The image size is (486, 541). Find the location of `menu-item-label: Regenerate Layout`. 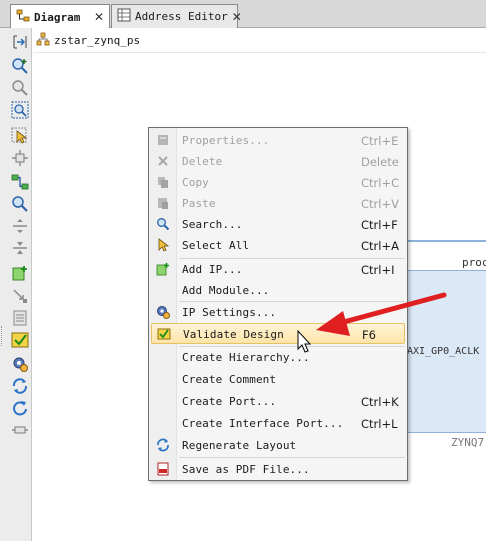

menu-item-label: Regenerate Layout is located at coordinates (239, 445).